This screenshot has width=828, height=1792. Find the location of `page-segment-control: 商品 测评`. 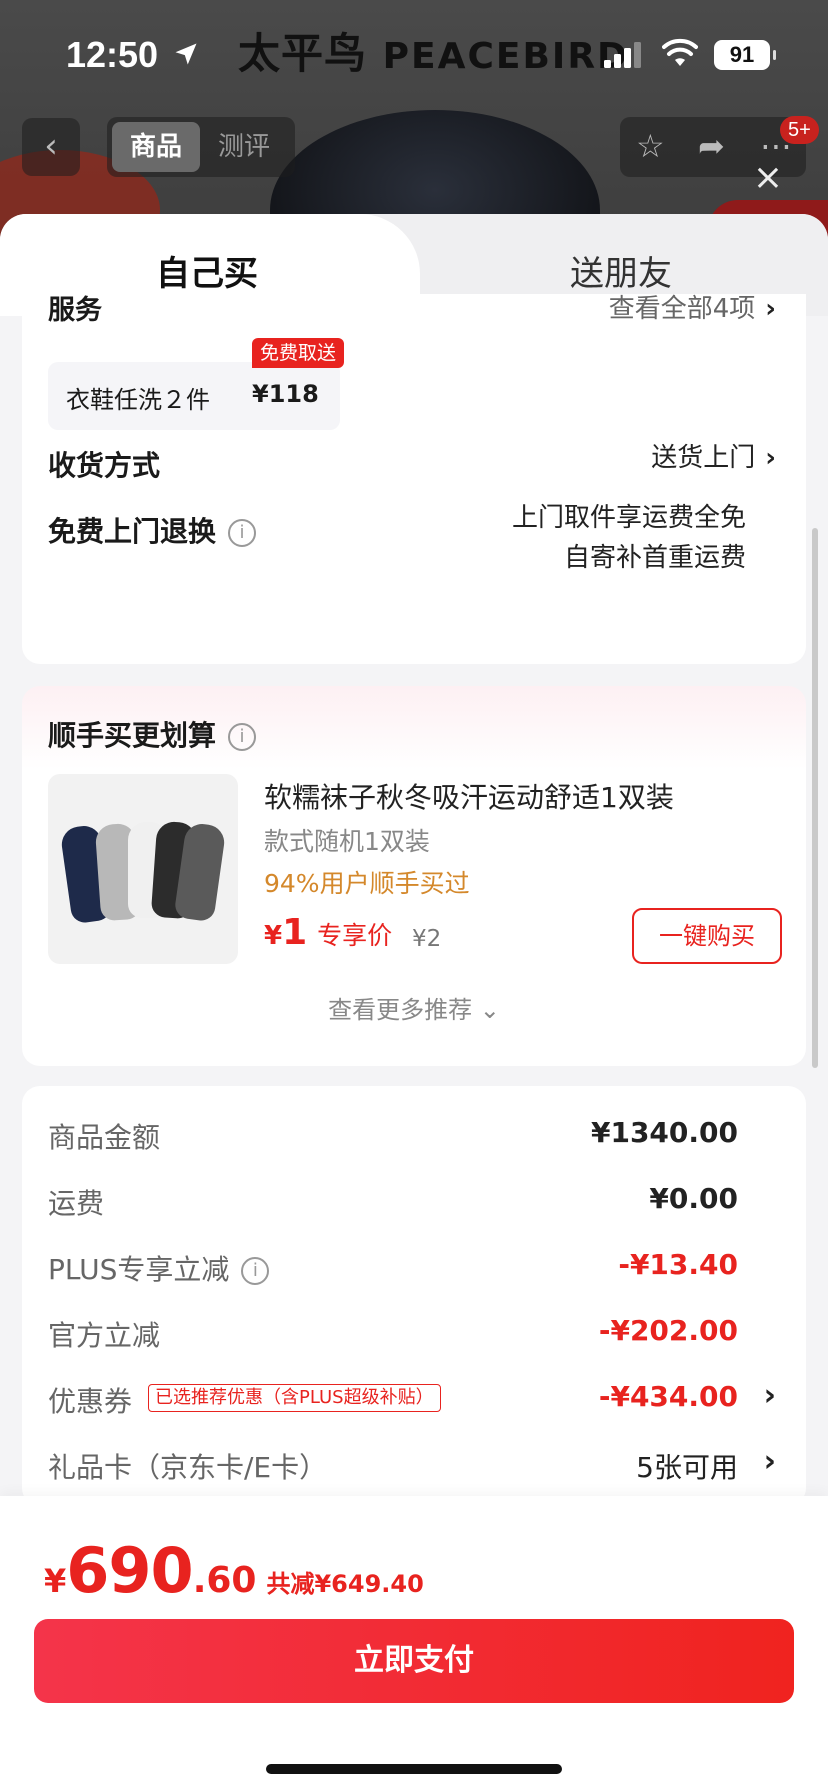

page-segment-control: 商品 测评 is located at coordinates (201, 147).